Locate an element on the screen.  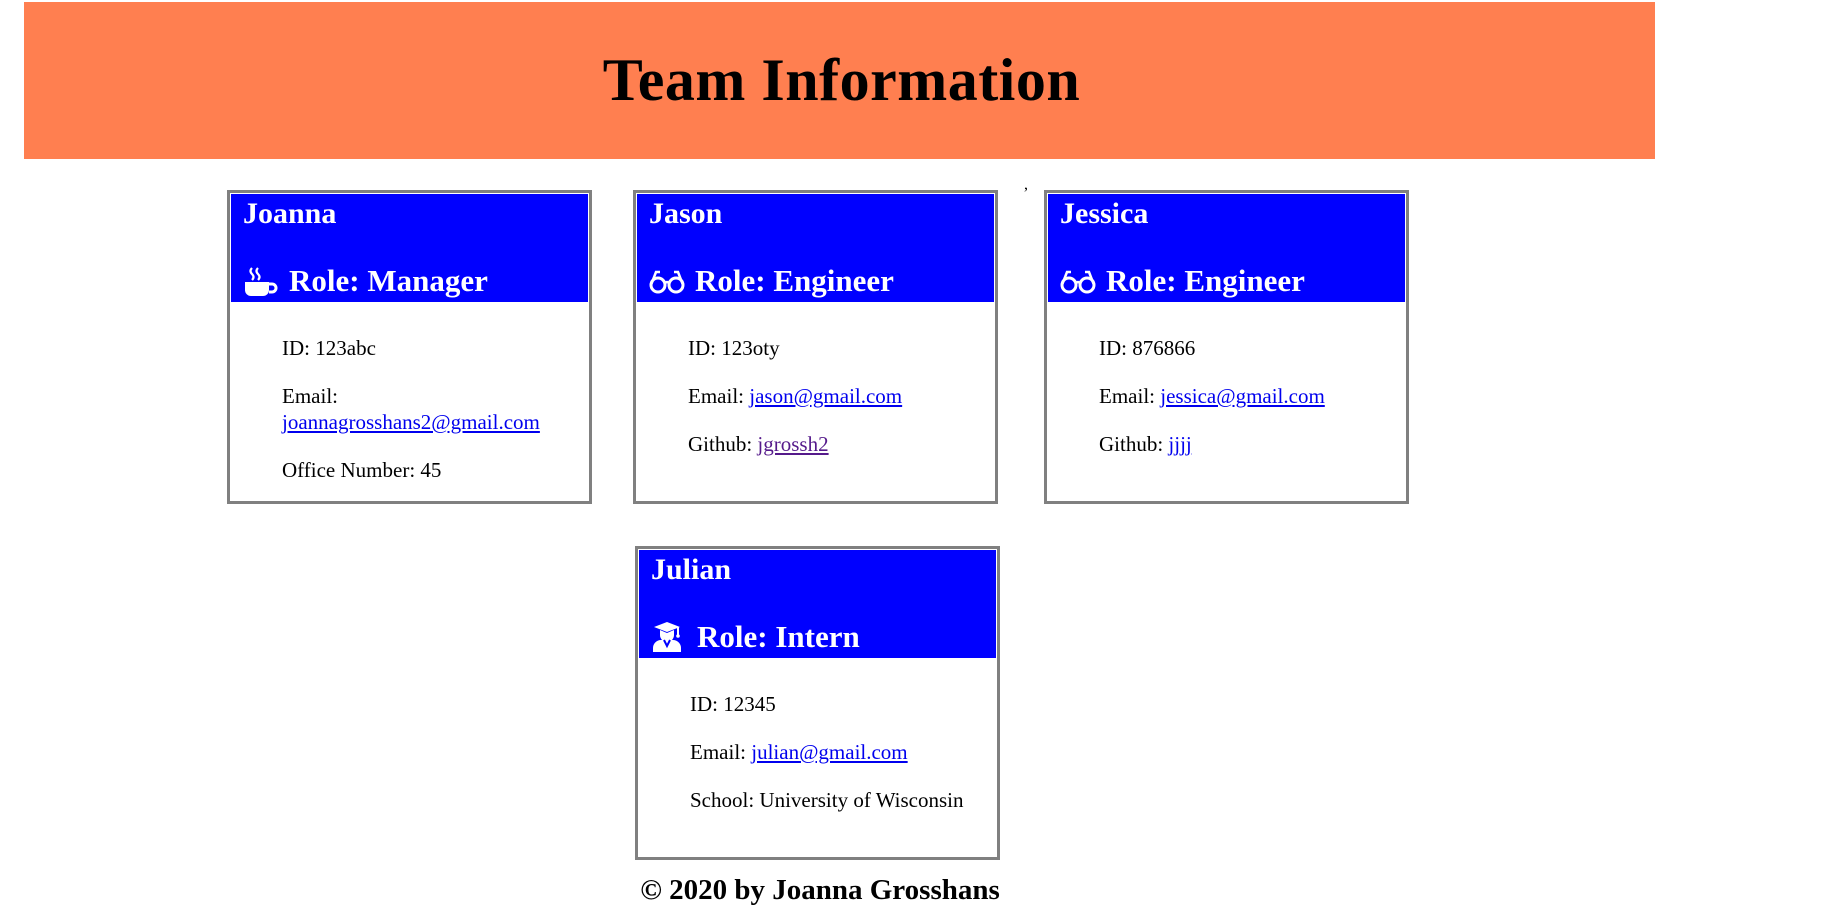
card-header: Jason Role: Engineer is located at coordinates (815, 248).